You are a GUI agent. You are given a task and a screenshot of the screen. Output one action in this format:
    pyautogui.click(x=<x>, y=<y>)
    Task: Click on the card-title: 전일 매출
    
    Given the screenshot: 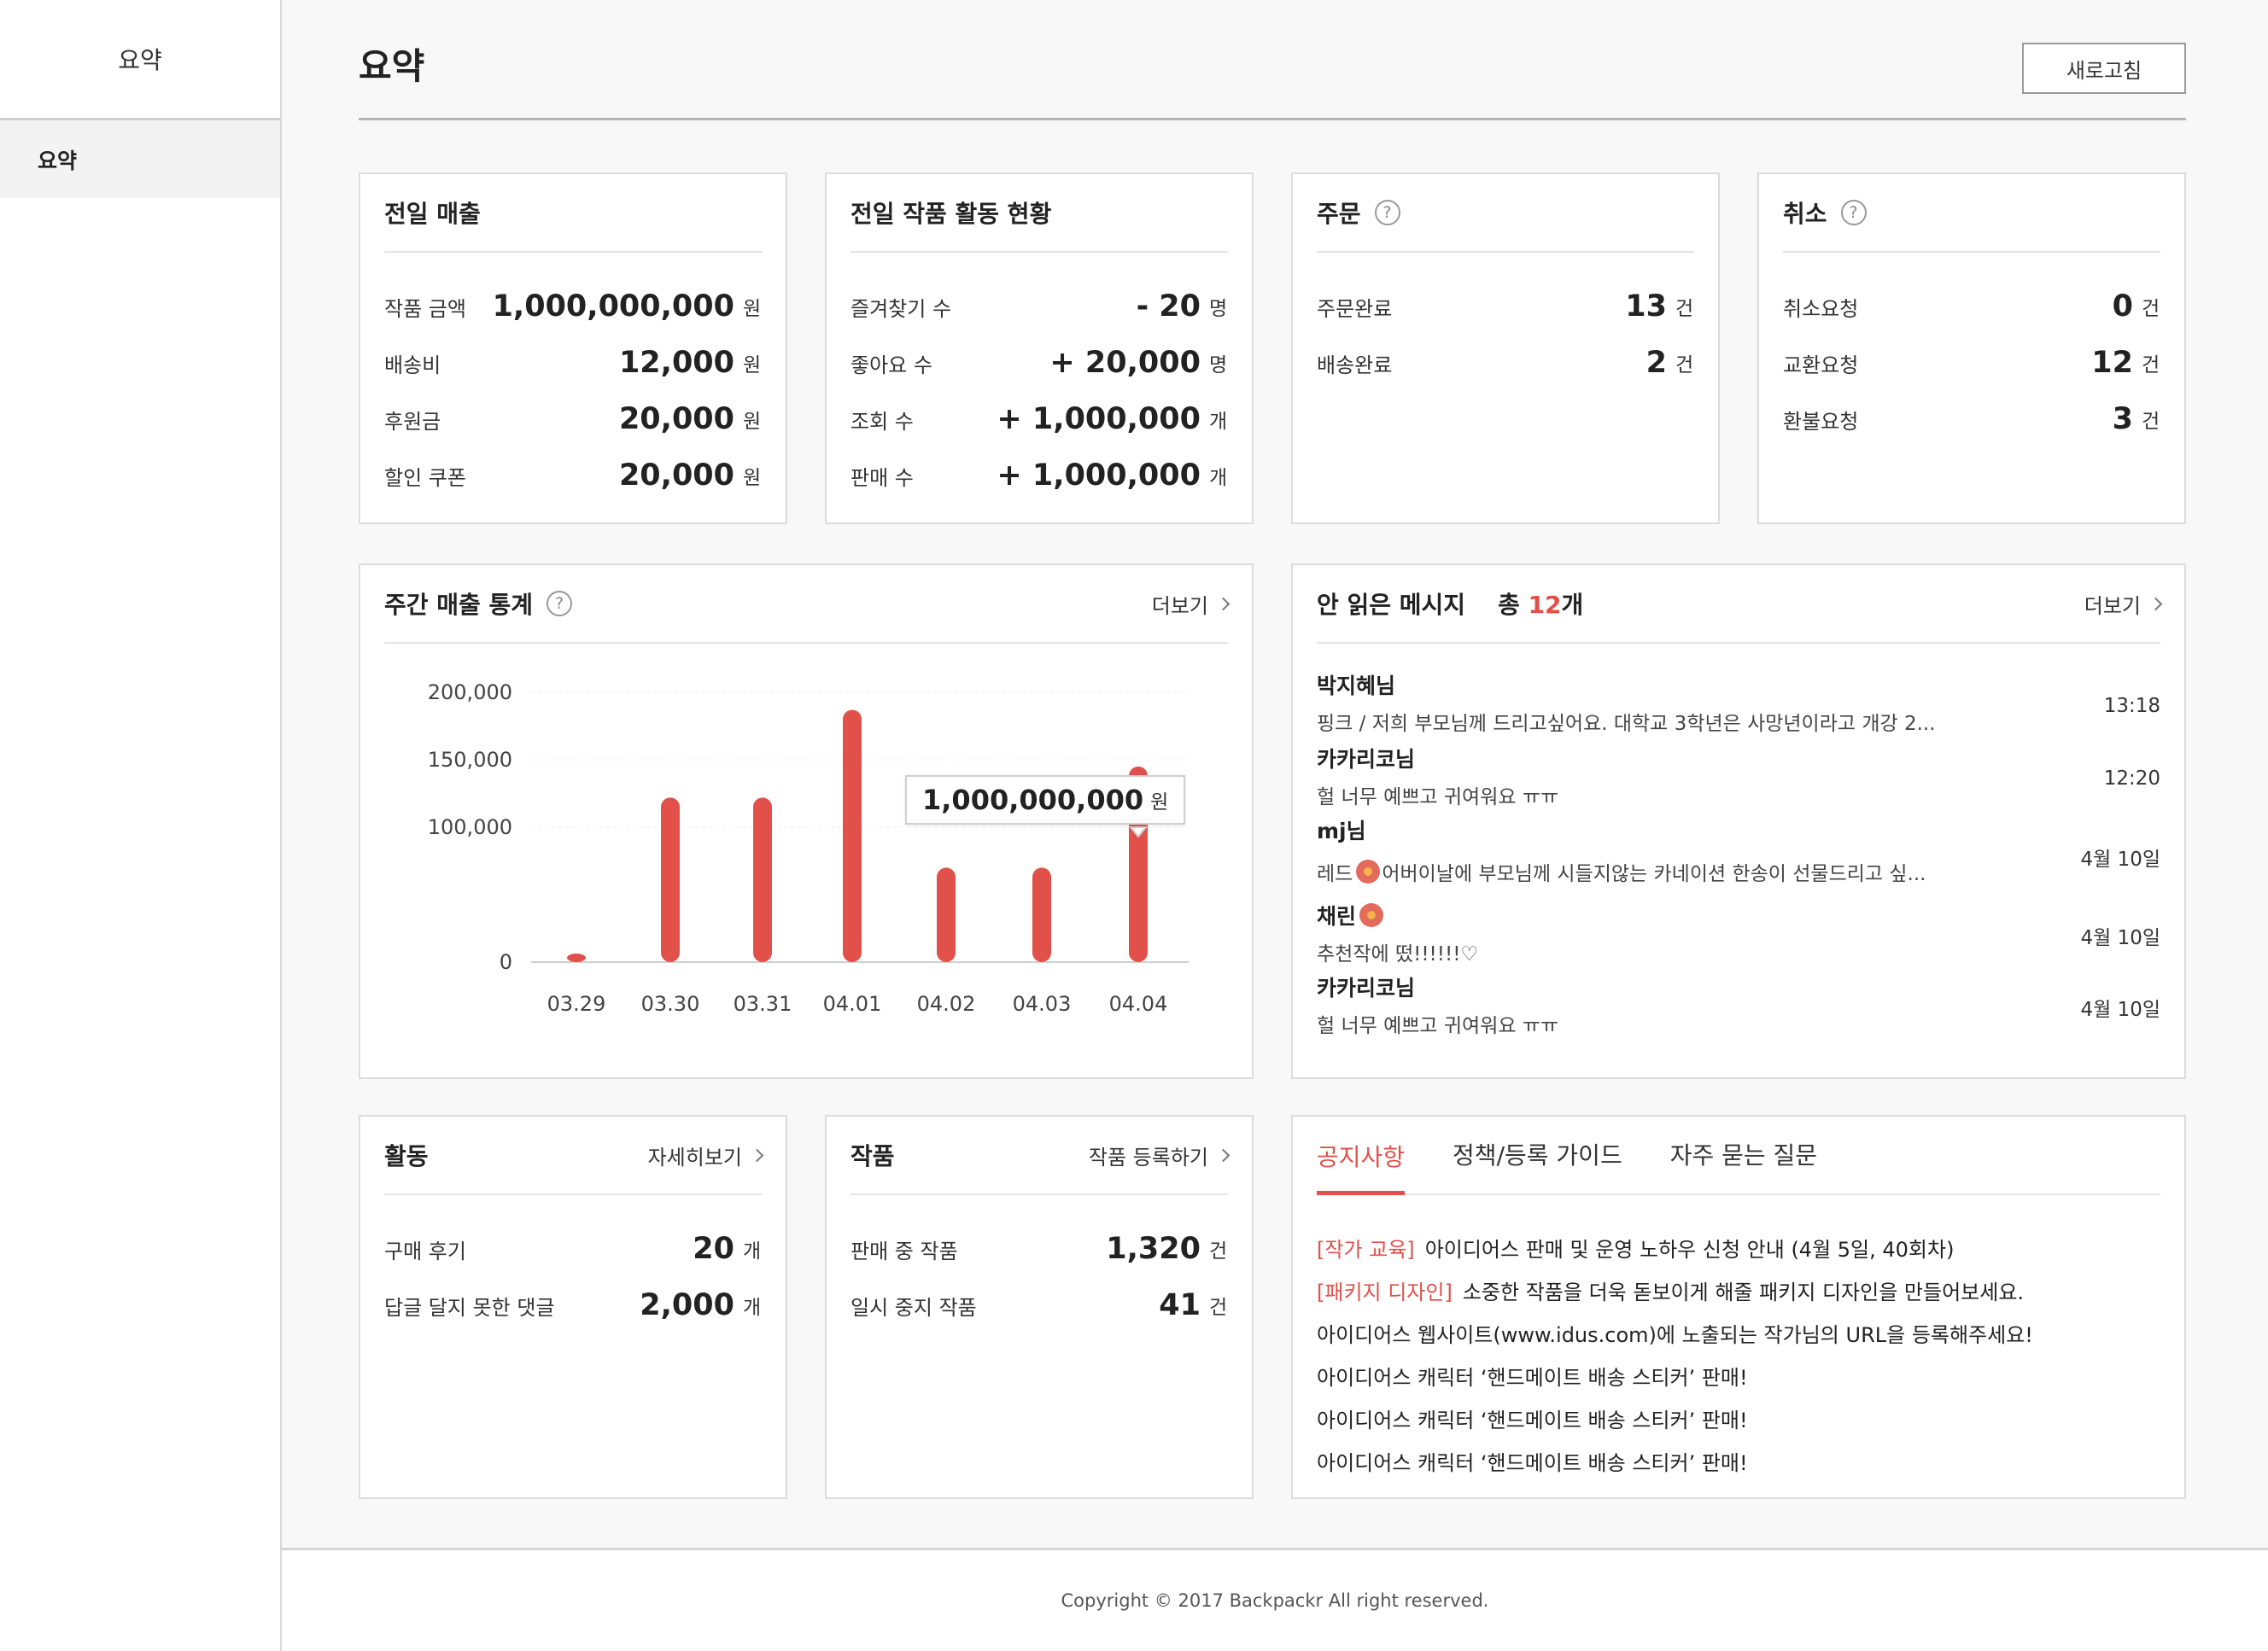 What is the action you would take?
    pyautogui.click(x=432, y=214)
    